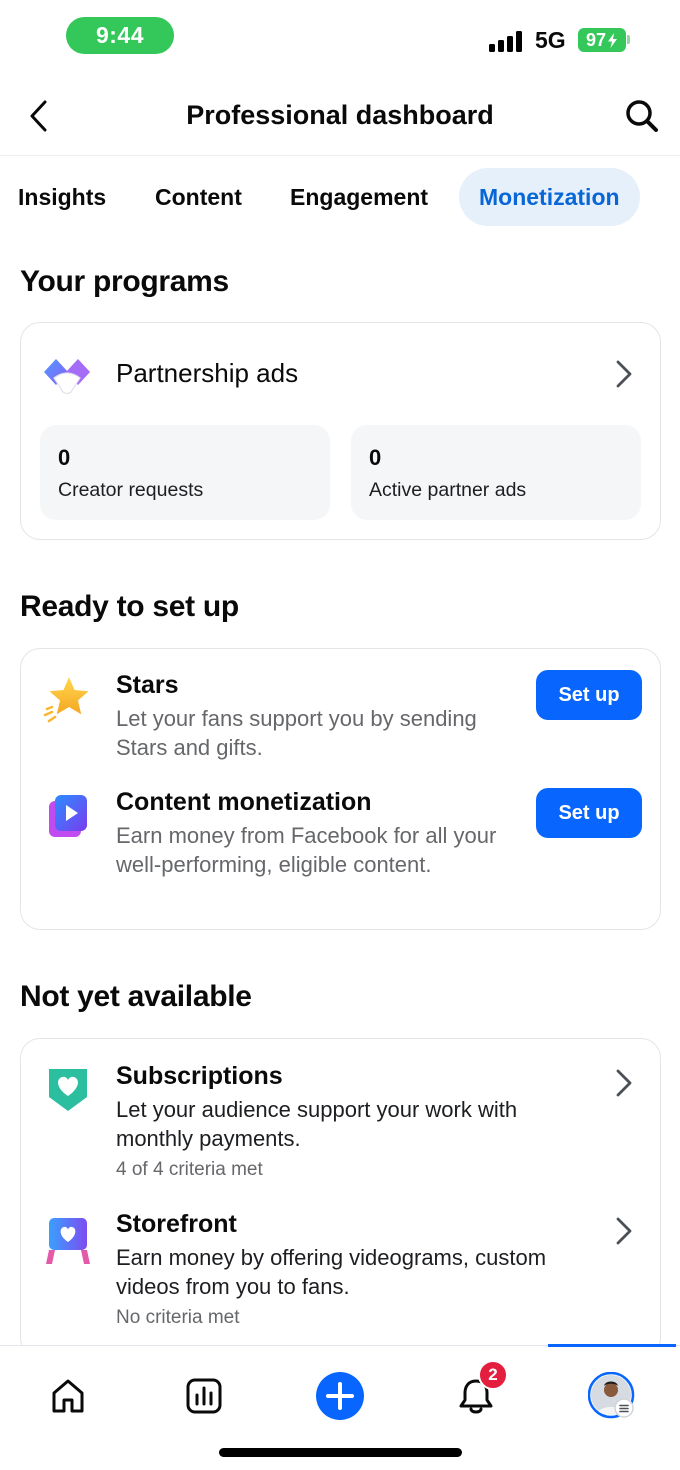 The height and width of the screenshot is (1470, 680). I want to click on active-partner-ads-stat: 0 Active partner ads, so click(496, 472).